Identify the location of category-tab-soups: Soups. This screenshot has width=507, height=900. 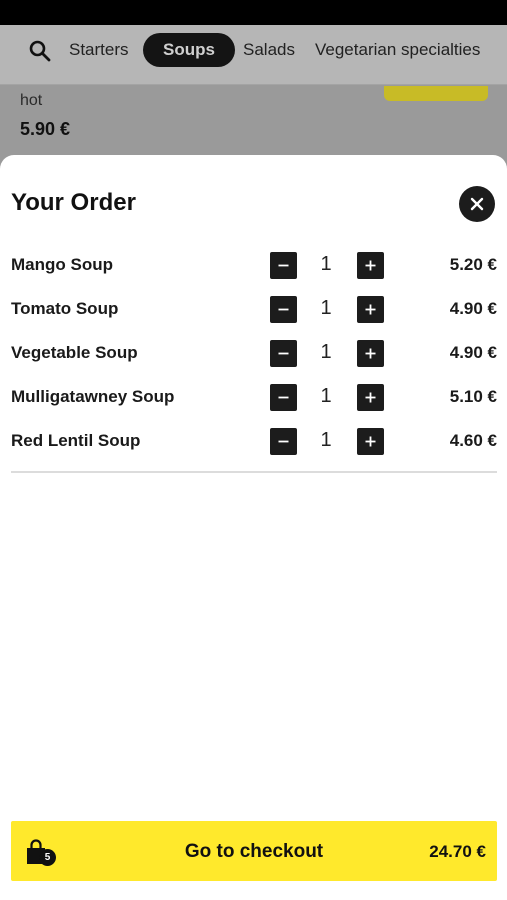
(189, 50).